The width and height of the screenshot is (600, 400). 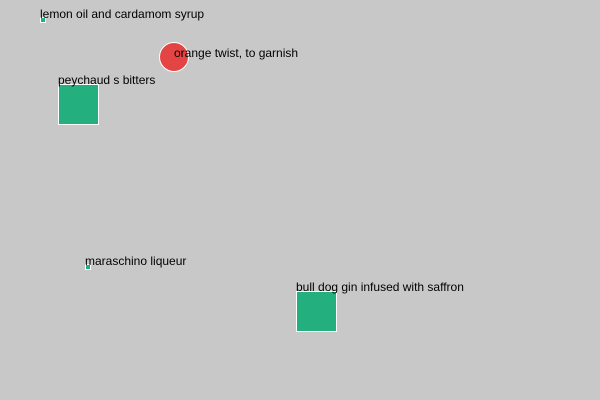 I want to click on lemon-oil-cardamom-syrup-label: lemon oil and cardamom syrup, so click(x=122, y=14).